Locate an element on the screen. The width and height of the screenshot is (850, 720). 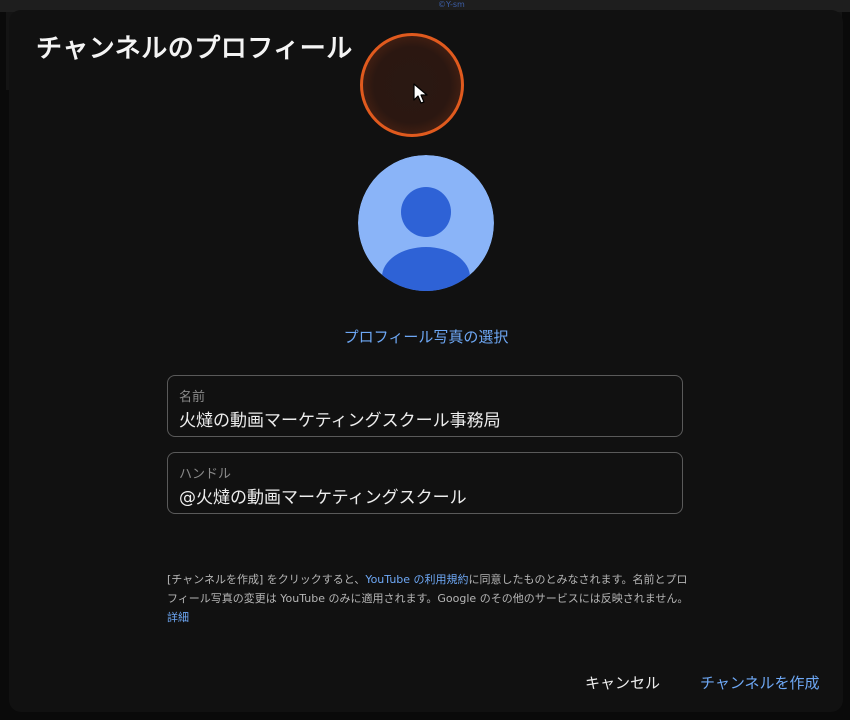
name-field-value: 火燵の動画マーケティングスクール事務局 is located at coordinates (340, 418).